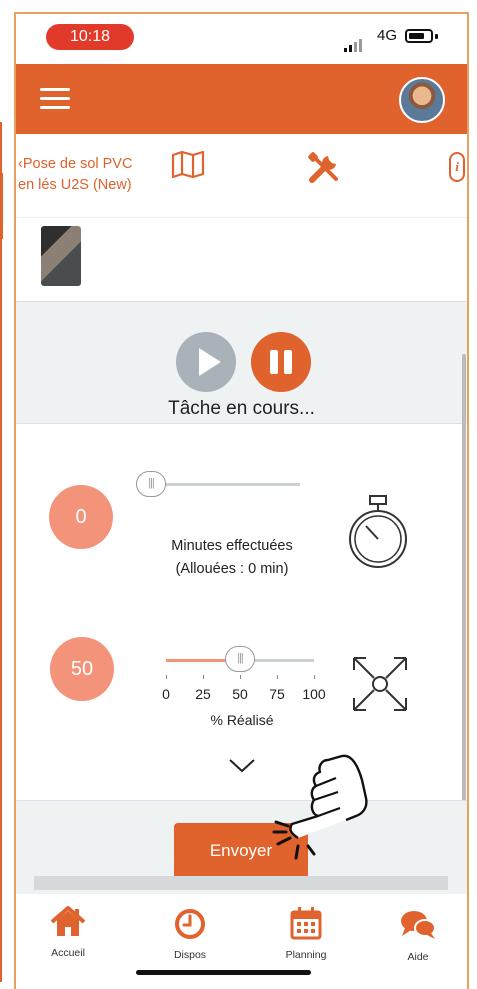  I want to click on task-toolbar: ‹Pose de sol PVC en lés U2S (New) i, so click(241, 176).